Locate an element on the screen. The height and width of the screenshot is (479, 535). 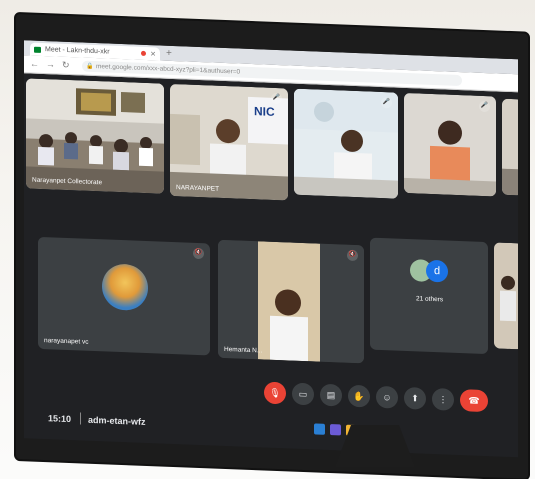
video-tile: Narayanpet Collectorate is located at coordinates (95, 136).